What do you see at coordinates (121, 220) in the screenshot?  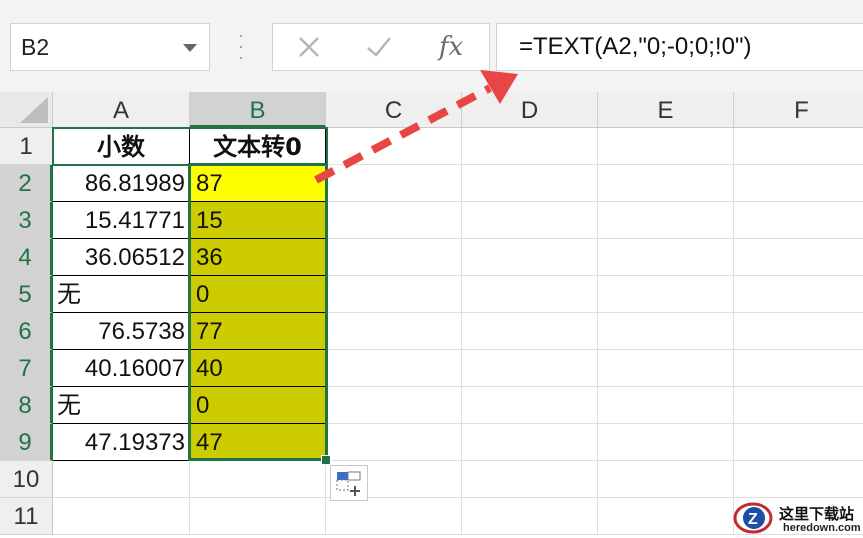 I see `cell-a3: 15.41771` at bounding box center [121, 220].